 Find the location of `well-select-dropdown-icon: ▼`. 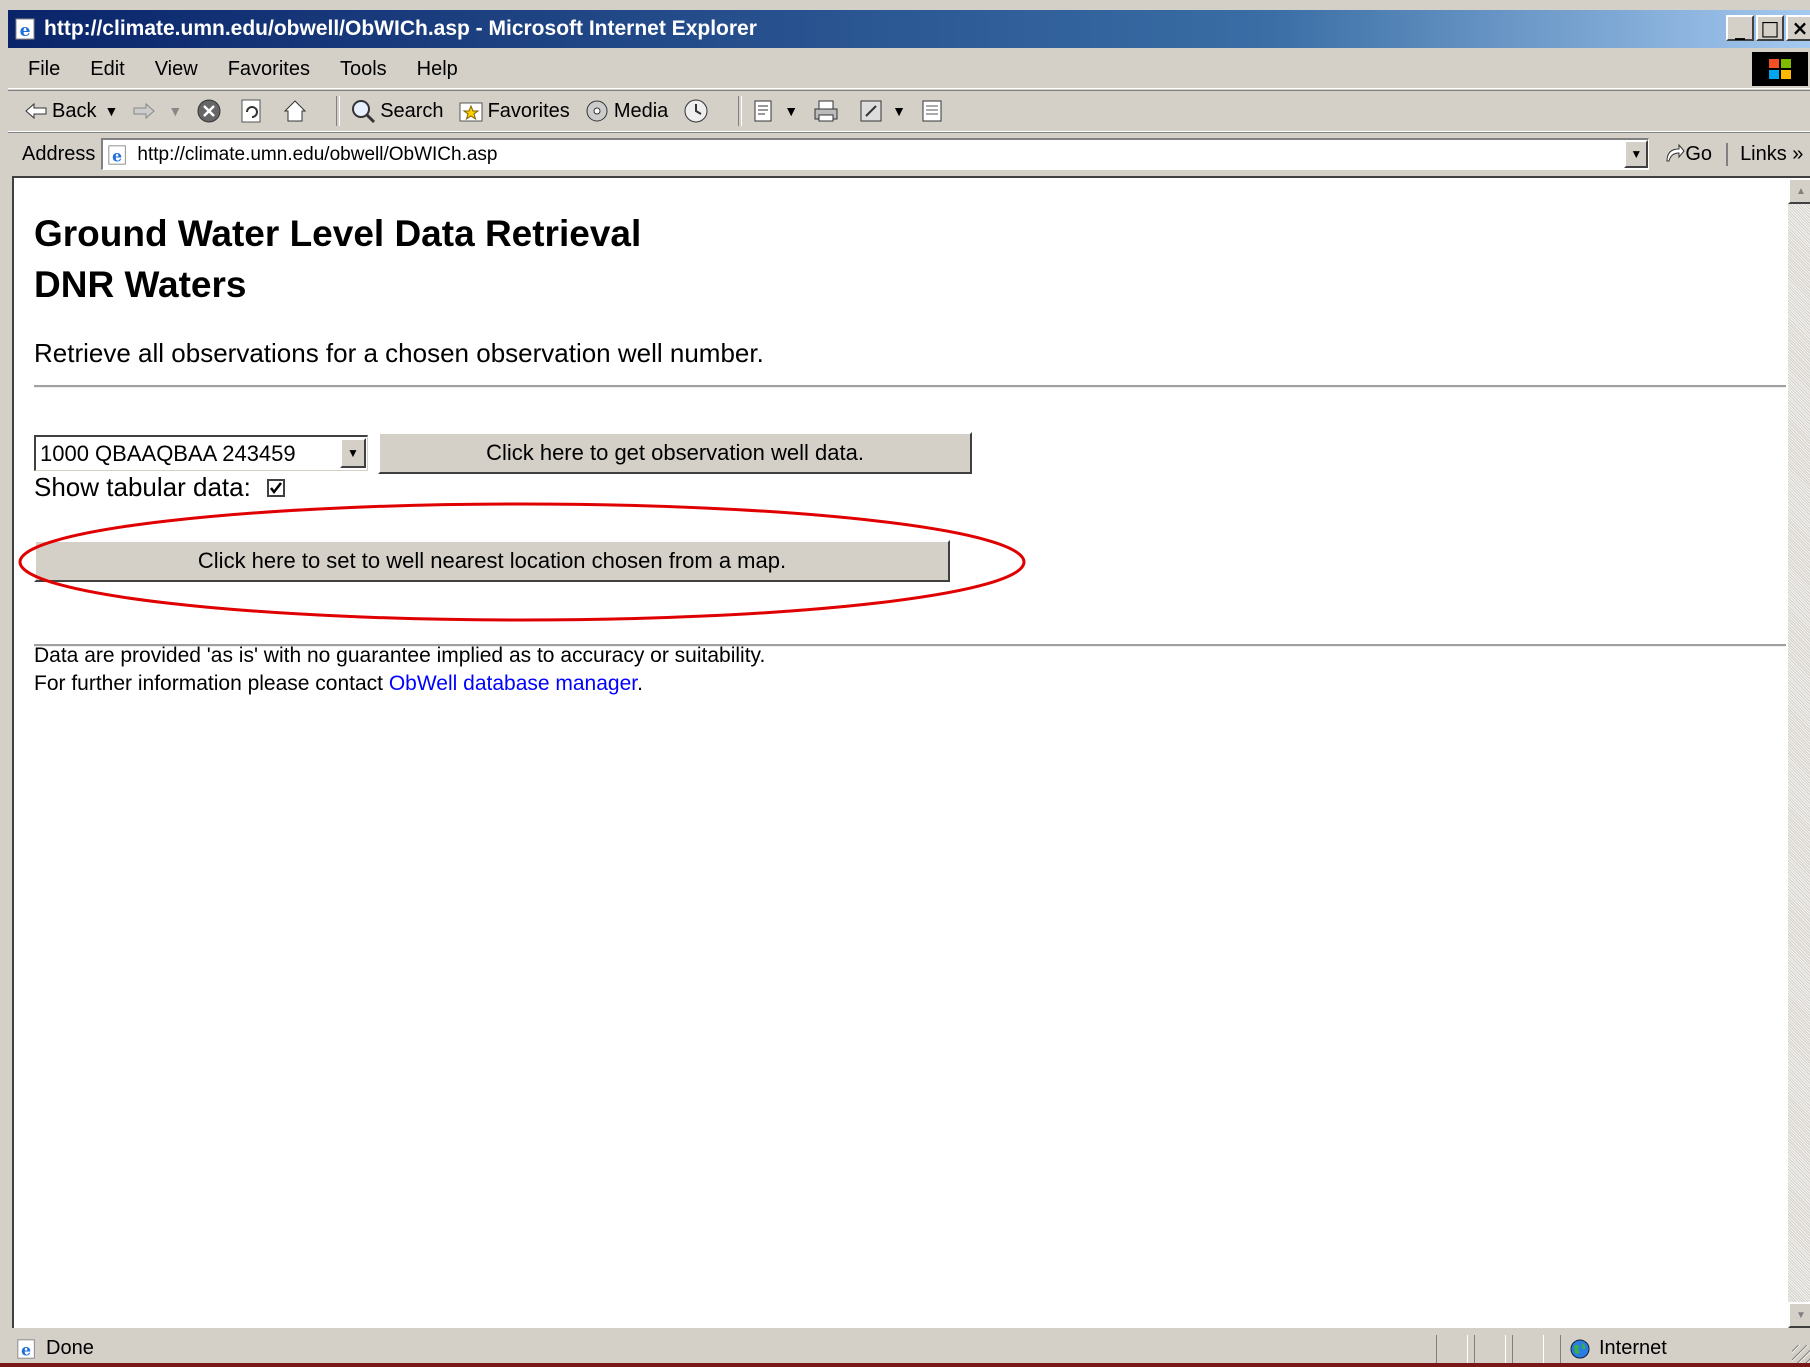

well-select-dropdown-icon: ▼ is located at coordinates (353, 453).